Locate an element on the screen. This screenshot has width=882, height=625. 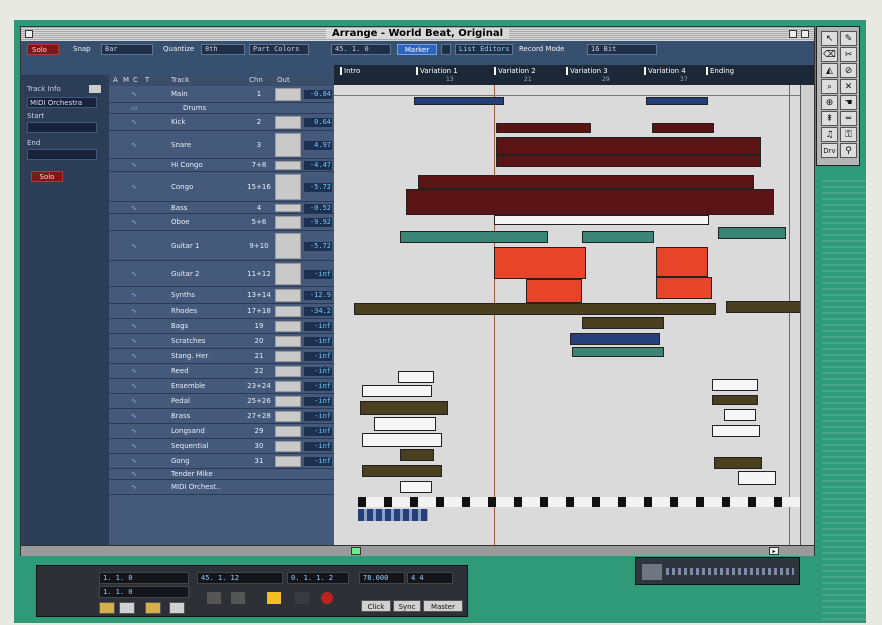
track-row: ∿ Stang. Her 21 -inf is located at coordinates (221, 356).